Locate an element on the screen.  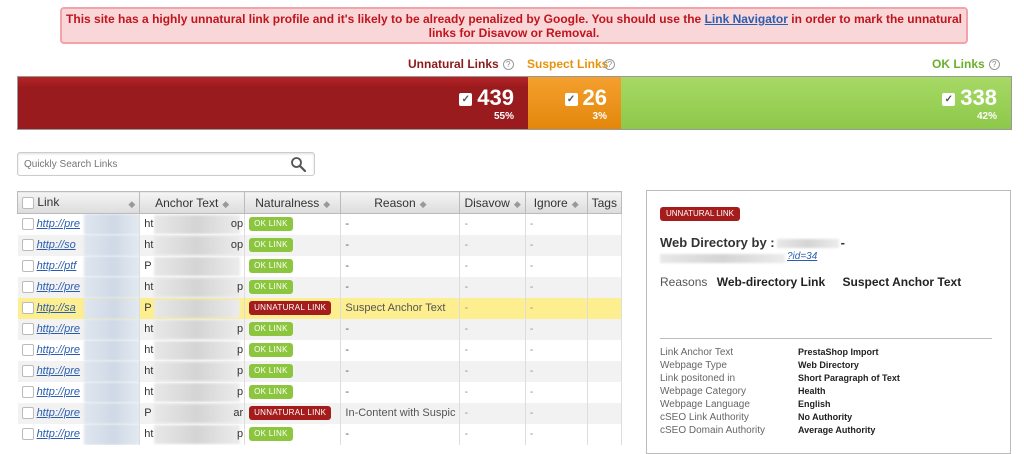
suspect-segment: ✓ 26 3% is located at coordinates (574, 103).